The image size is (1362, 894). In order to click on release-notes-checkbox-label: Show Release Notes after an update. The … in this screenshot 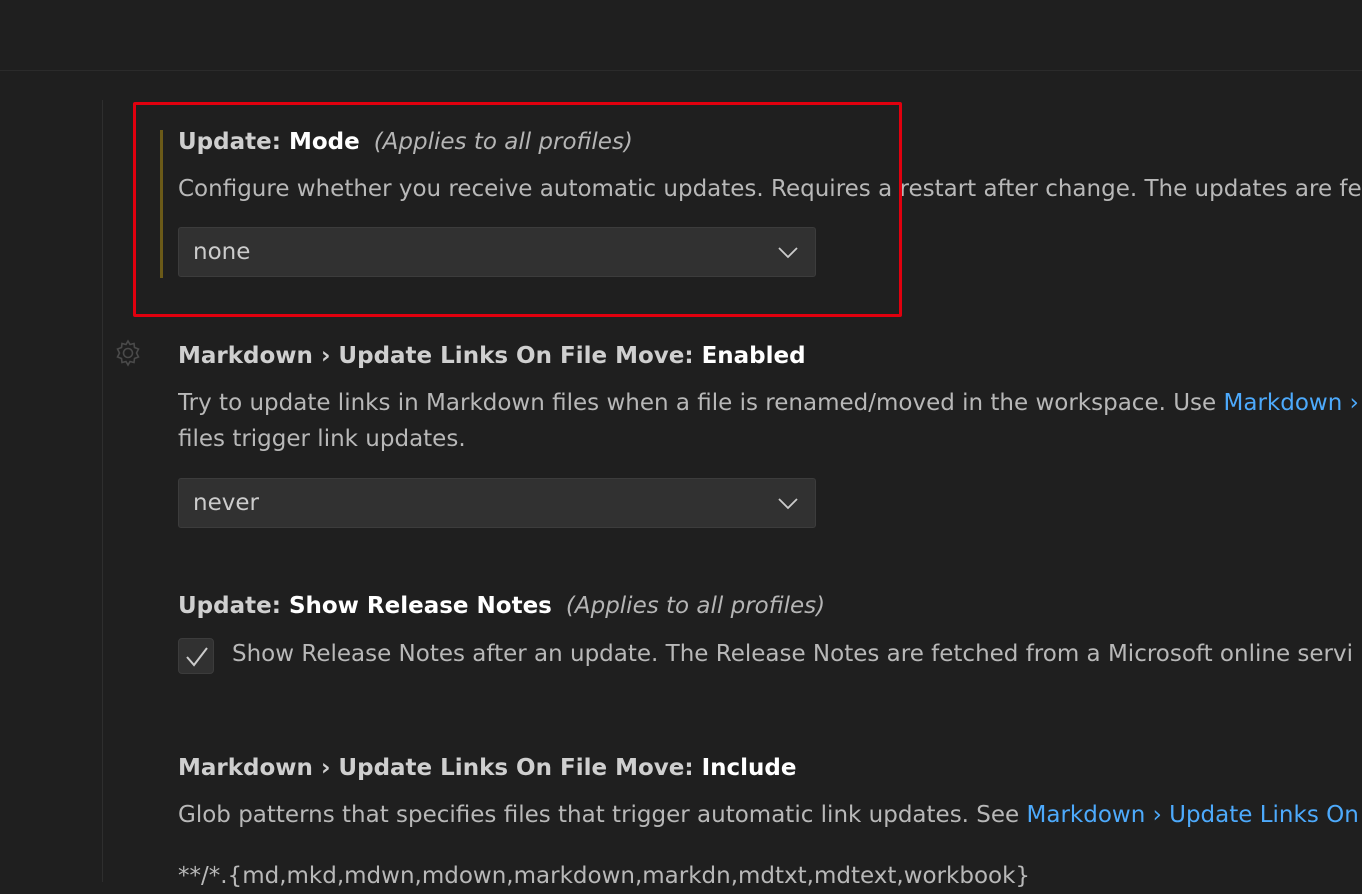, I will do `click(792, 654)`.